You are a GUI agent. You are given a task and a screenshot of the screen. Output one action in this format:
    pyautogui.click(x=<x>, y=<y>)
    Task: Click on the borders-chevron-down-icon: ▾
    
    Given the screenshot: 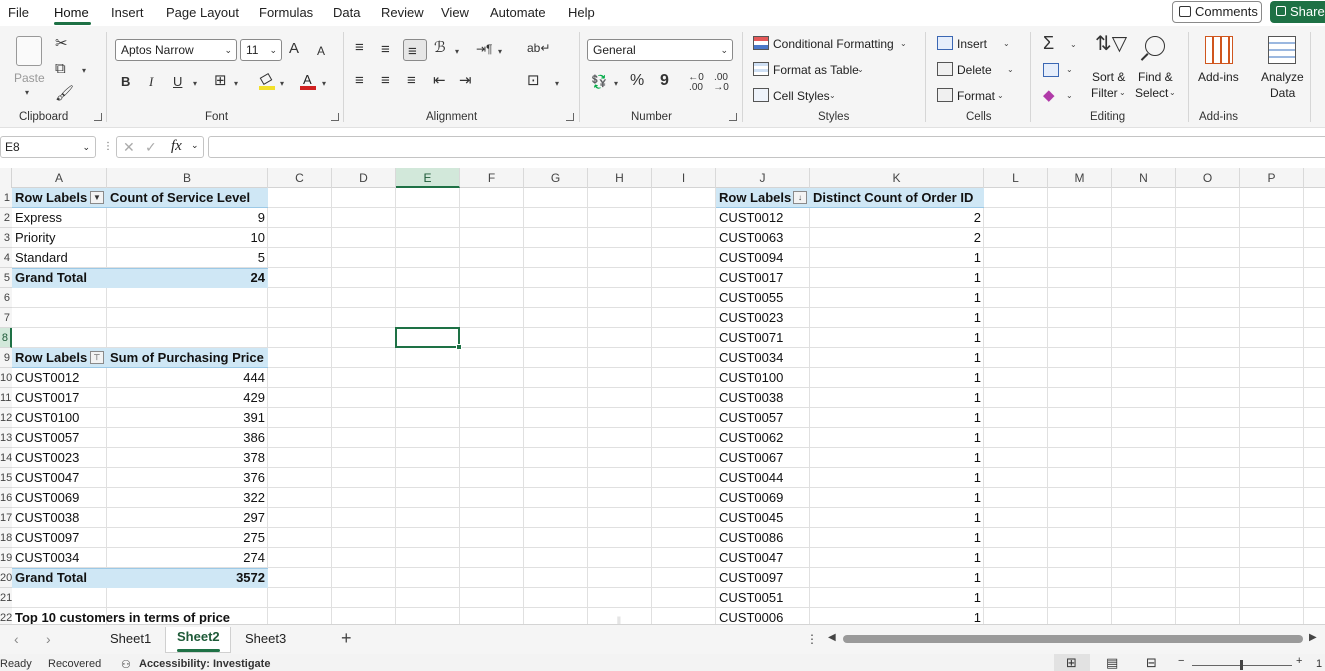 What is the action you would take?
    pyautogui.click(x=236, y=83)
    